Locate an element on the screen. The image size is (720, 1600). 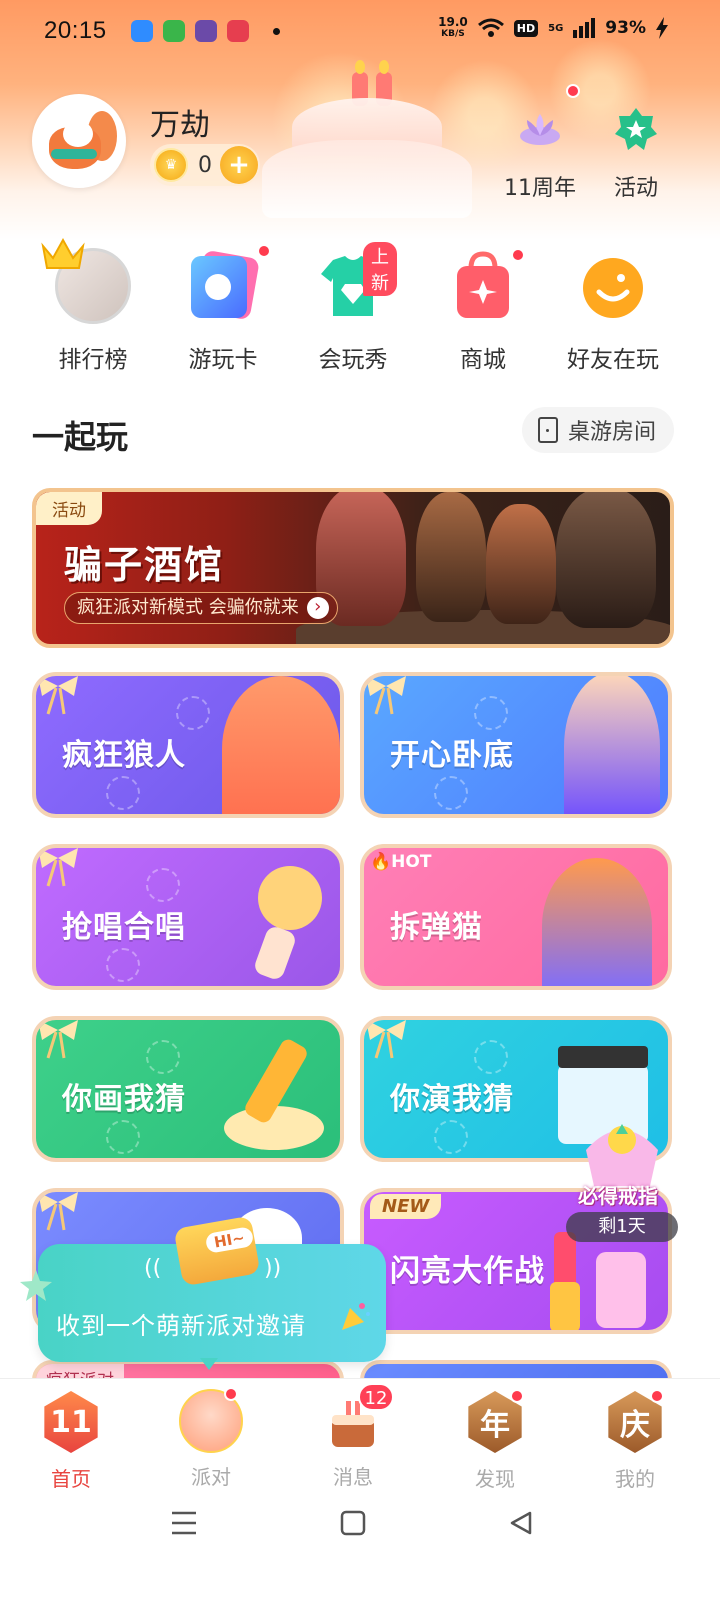
game-card-chorus: 抢唱合唱 is located at coordinates (188, 917).